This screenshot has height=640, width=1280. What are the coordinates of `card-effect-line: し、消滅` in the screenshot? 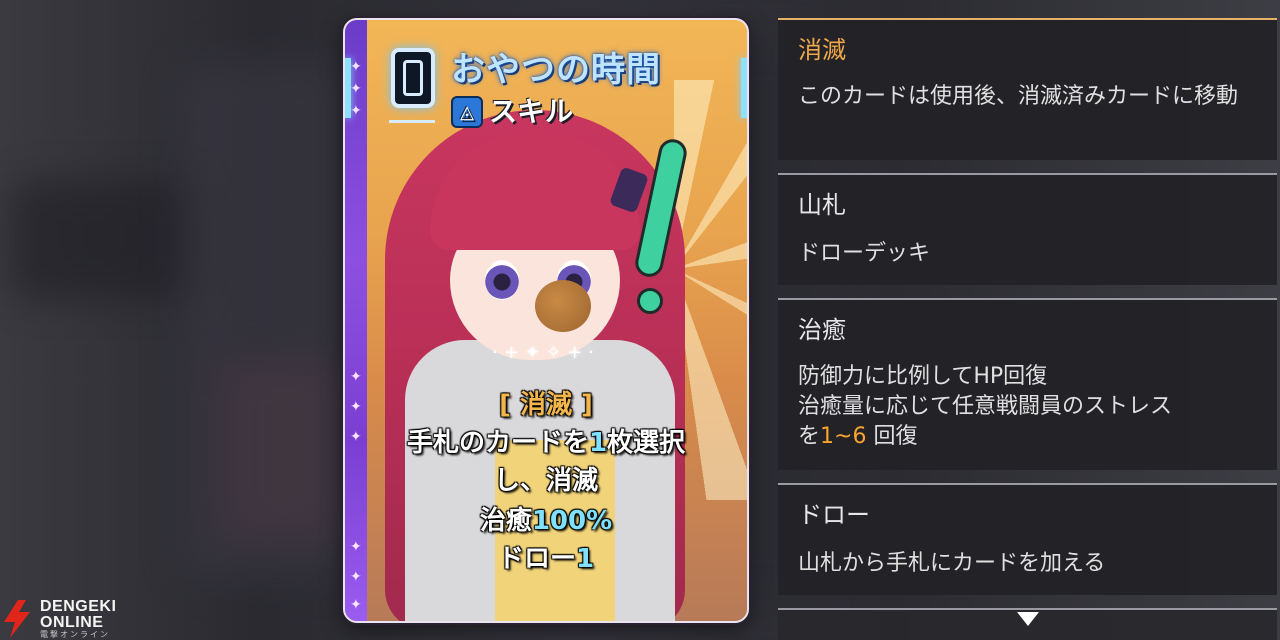 It's located at (545, 481).